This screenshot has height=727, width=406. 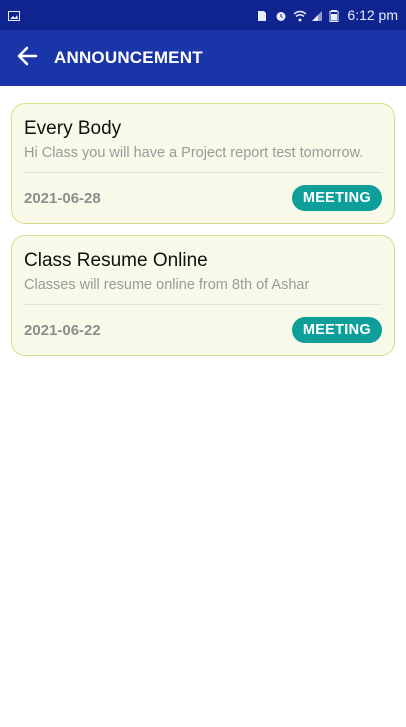 What do you see at coordinates (327, 15) in the screenshot?
I see `status-right: 6:12 pm` at bounding box center [327, 15].